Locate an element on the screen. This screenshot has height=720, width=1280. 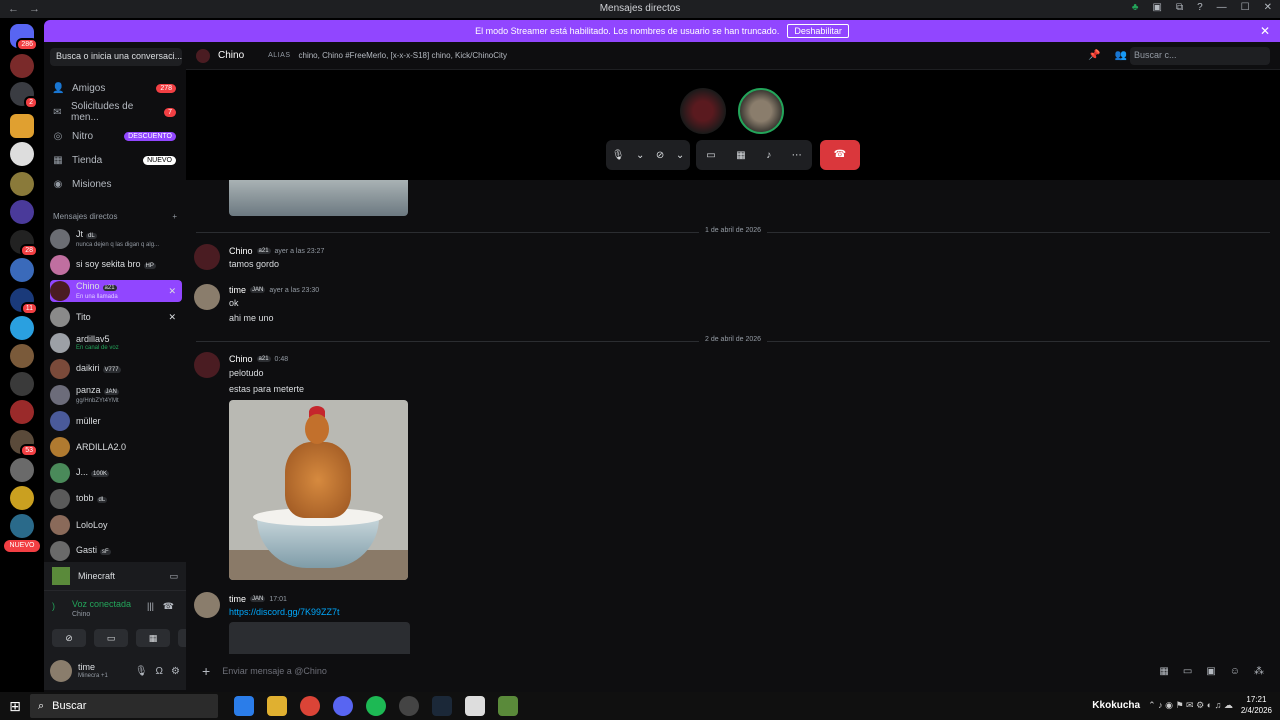
server-icon: 11 is located at coordinates (24, 301).